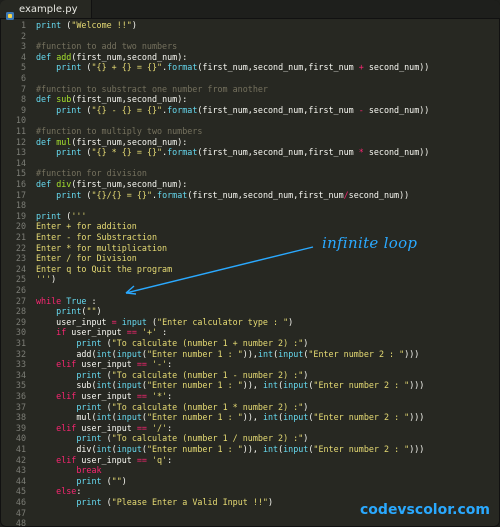 The image size is (500, 527). What do you see at coordinates (20, 512) in the screenshot?
I see `line-number: 47` at bounding box center [20, 512].